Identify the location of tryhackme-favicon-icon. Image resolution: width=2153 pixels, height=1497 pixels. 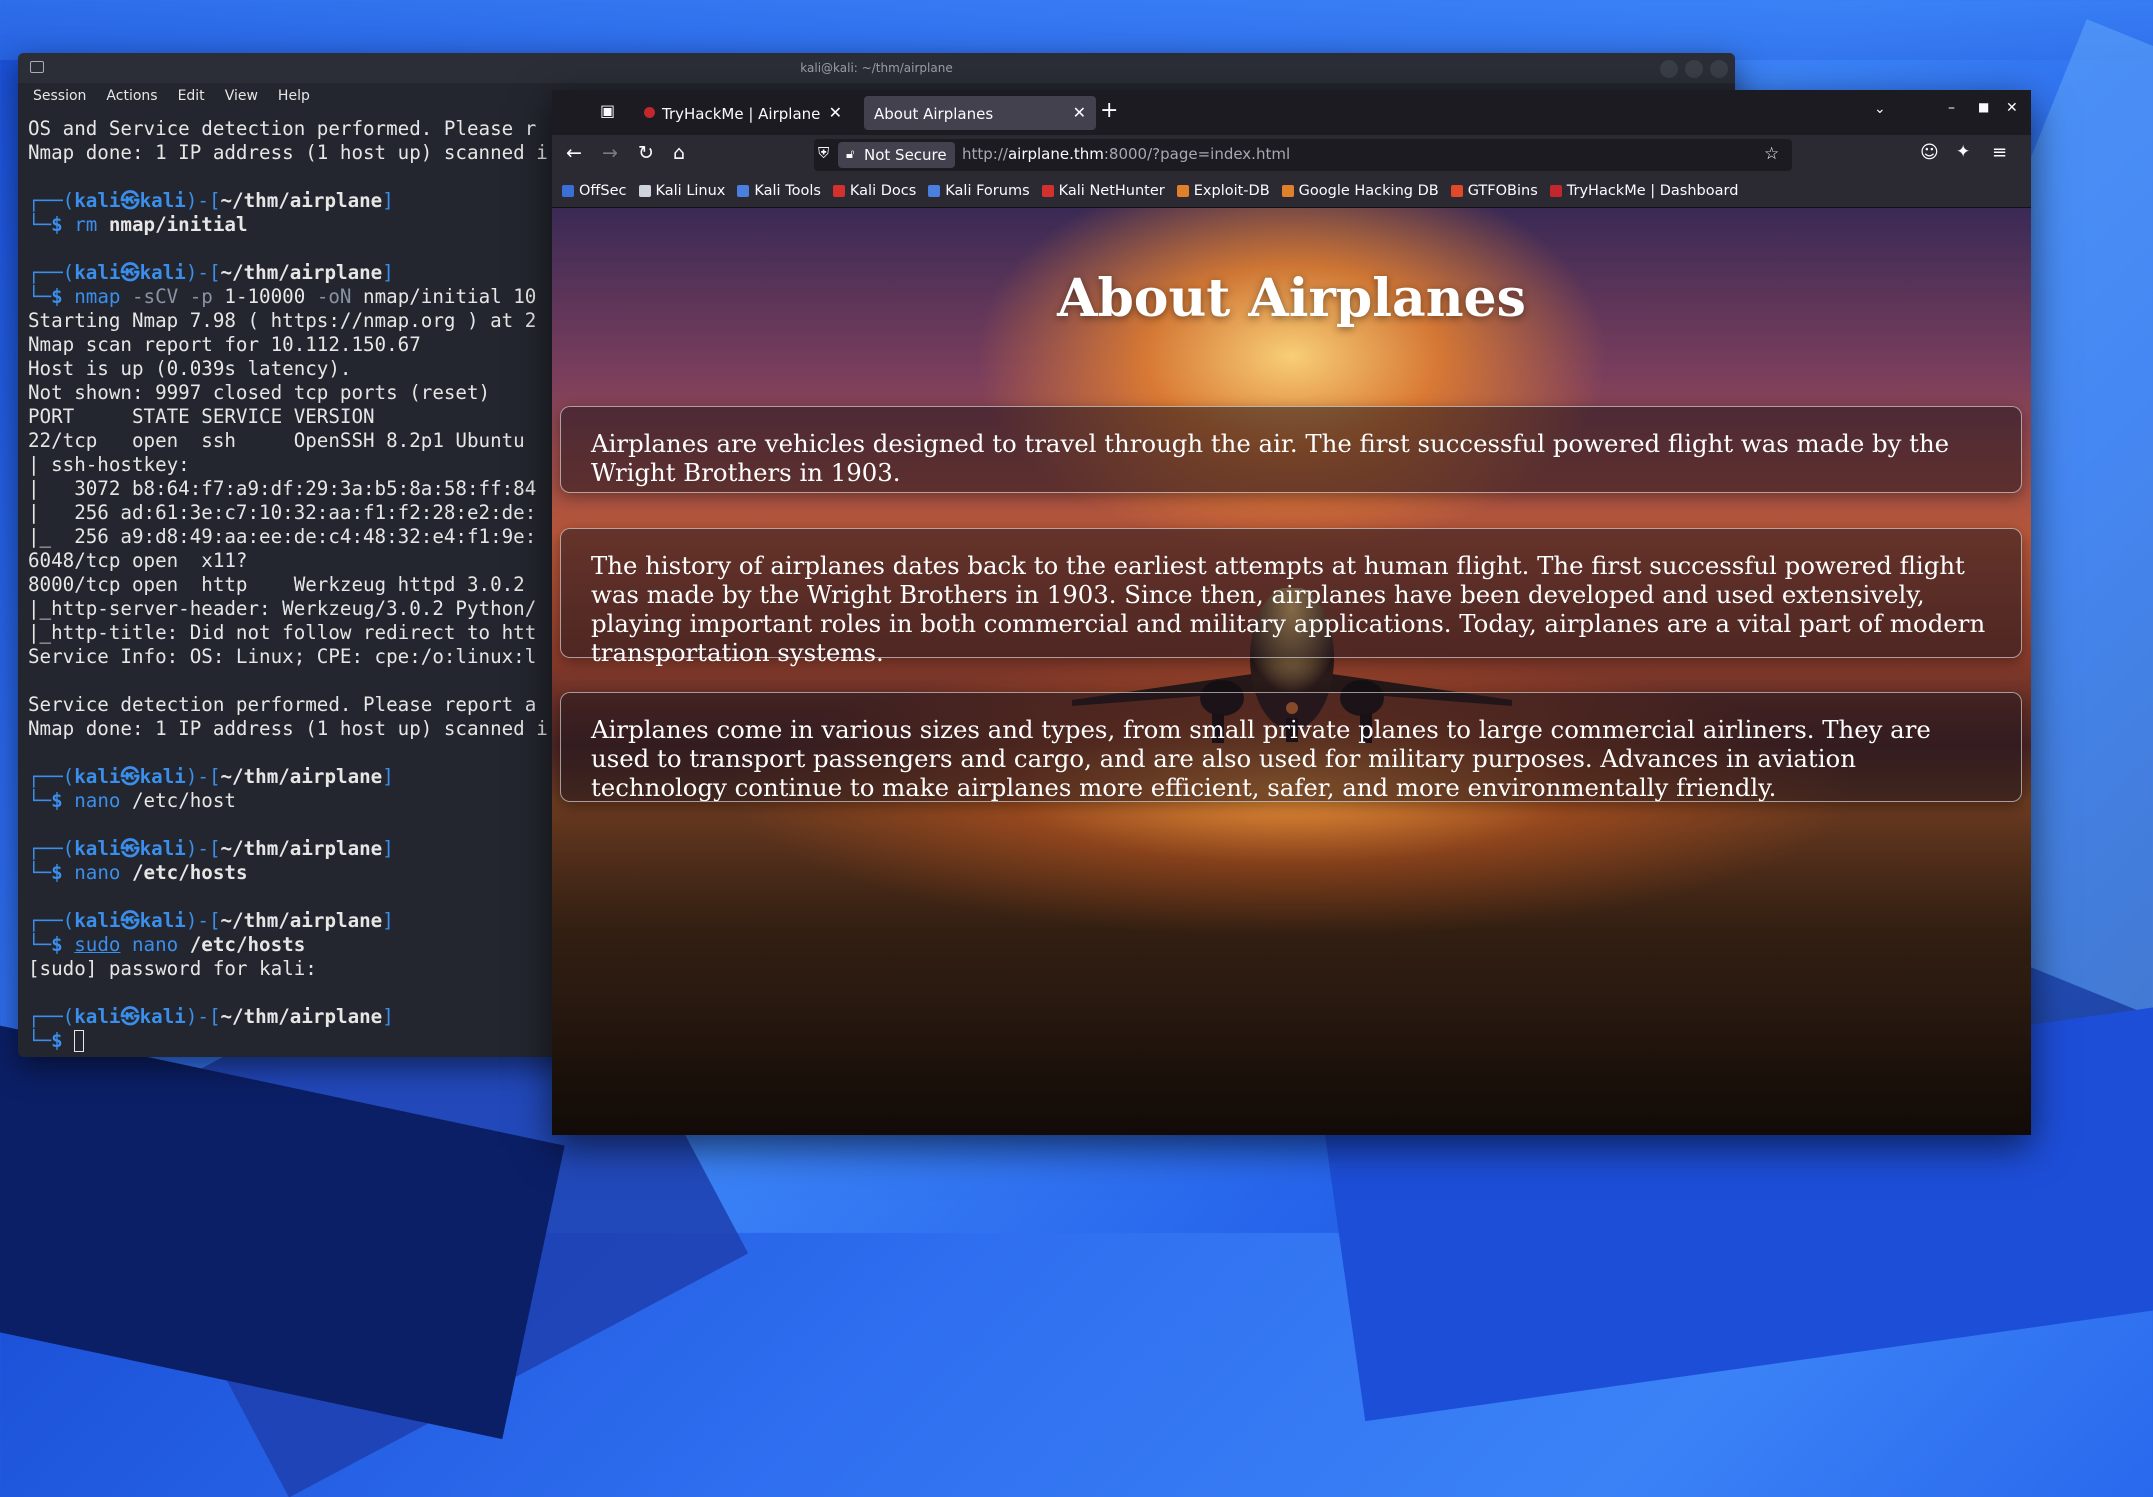
(649, 112).